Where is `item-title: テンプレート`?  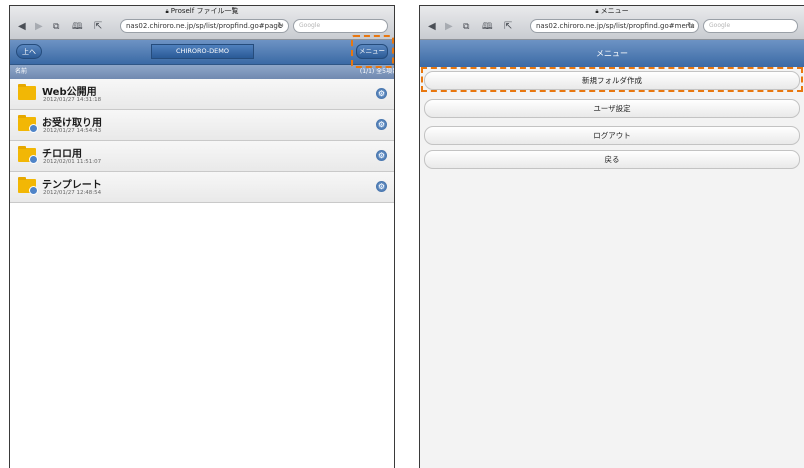 item-title: テンプレート is located at coordinates (72, 185).